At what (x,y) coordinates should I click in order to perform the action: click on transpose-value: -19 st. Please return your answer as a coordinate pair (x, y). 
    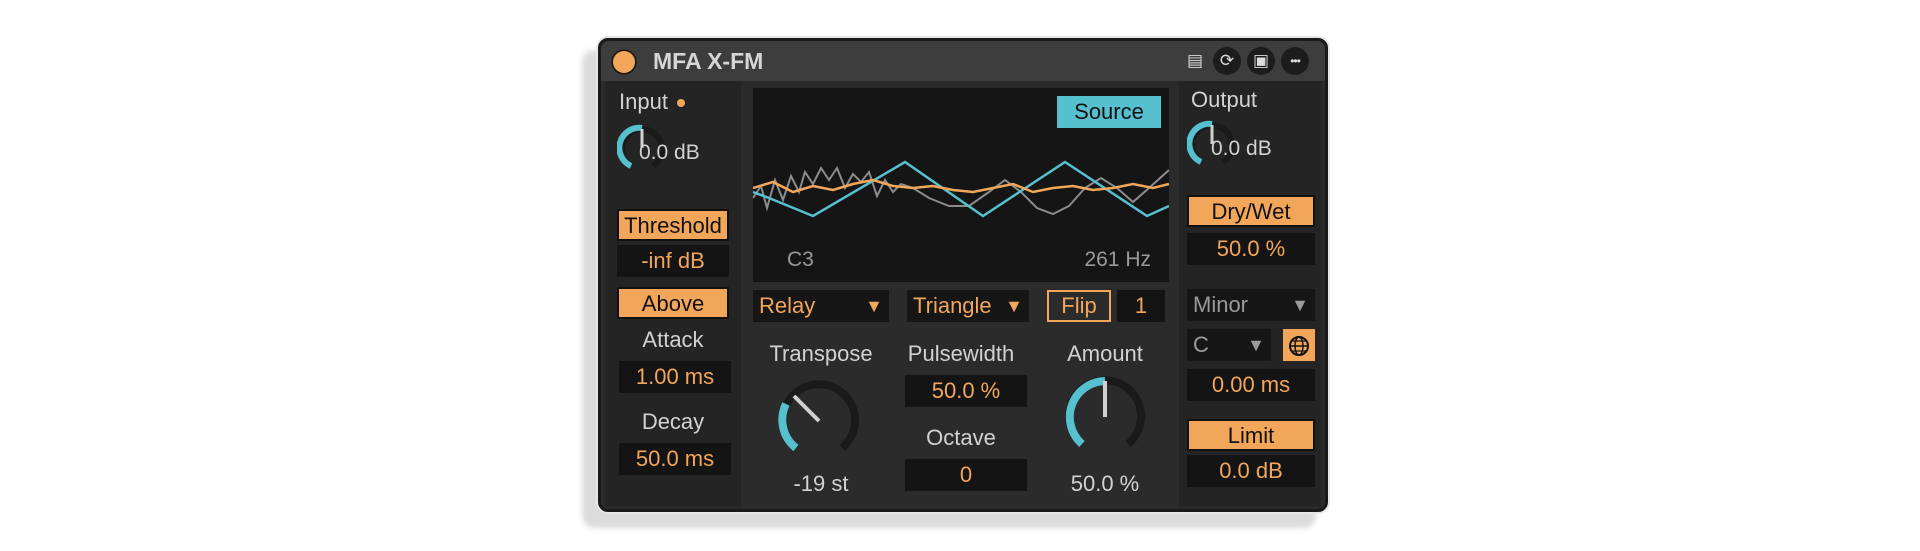
    Looking at the image, I should click on (821, 483).